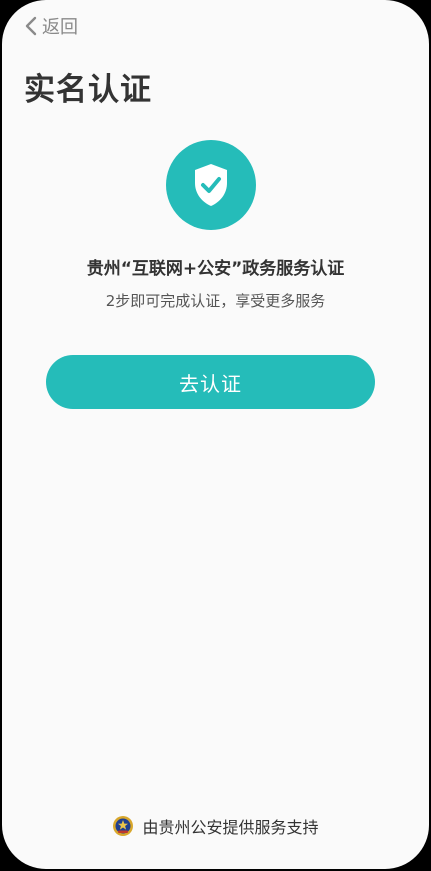  What do you see at coordinates (230, 827) in the screenshot?
I see `footer-text: 由贵州公安提供服务支持` at bounding box center [230, 827].